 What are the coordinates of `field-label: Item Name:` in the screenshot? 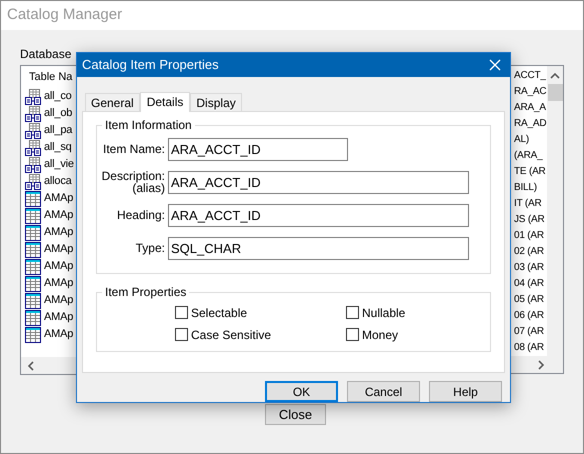 It's located at (134, 149).